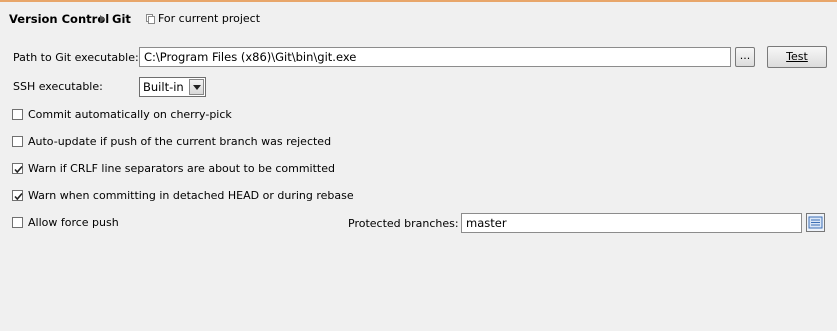 The width and height of the screenshot is (837, 331). I want to click on project-scope-icon, so click(150, 19).